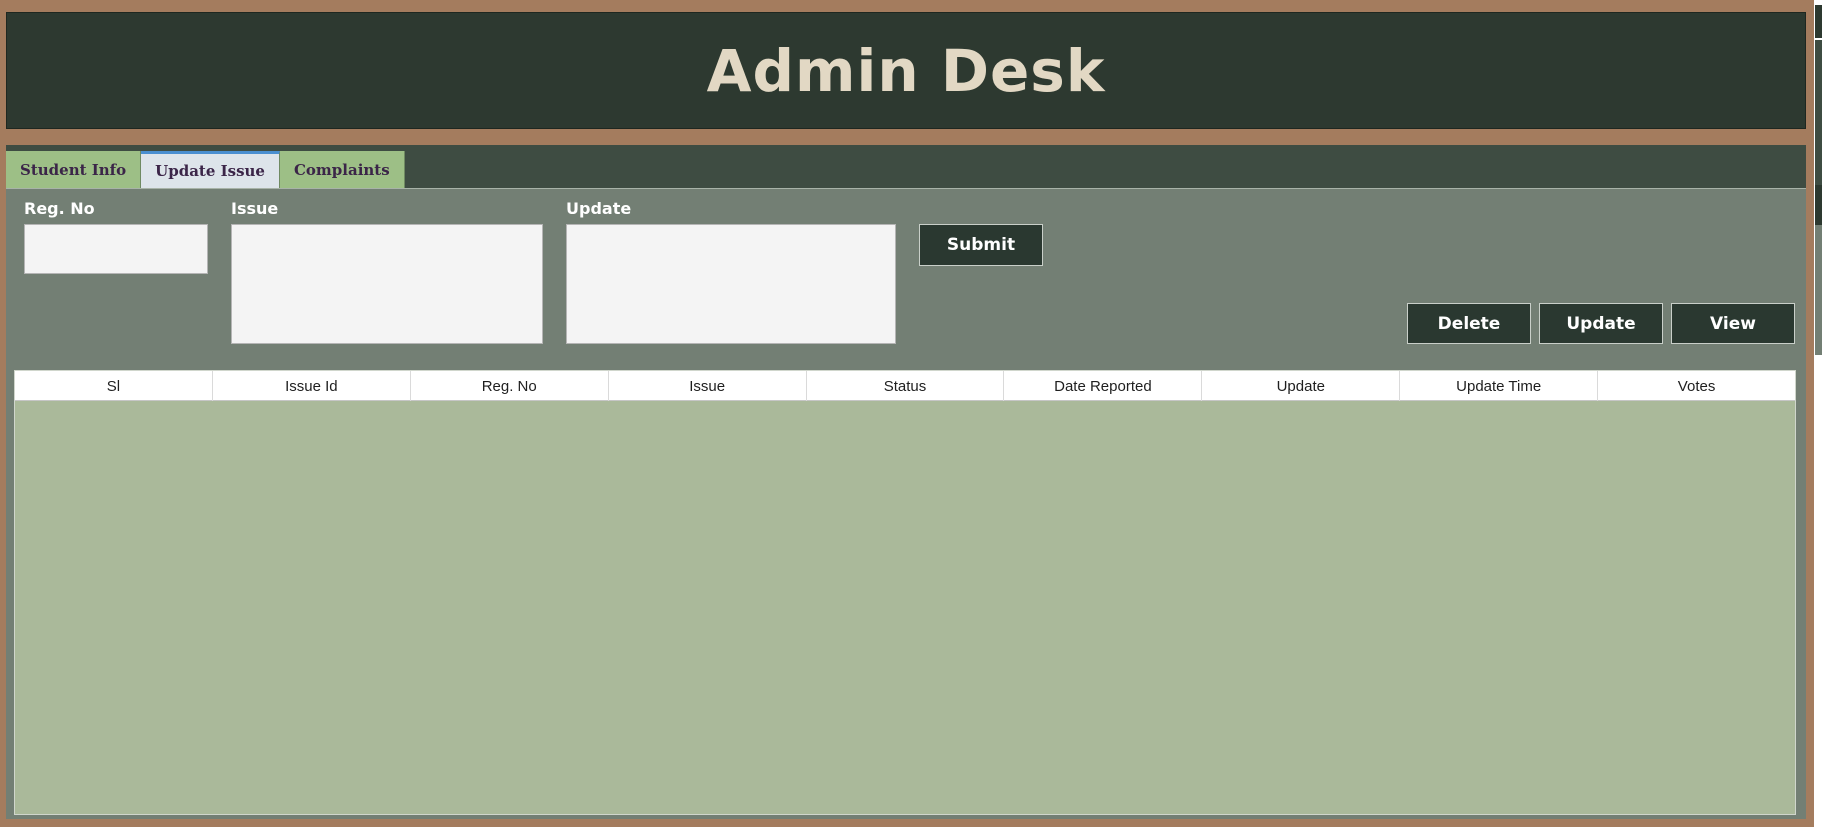 This screenshot has height=827, width=1822. Describe the element at coordinates (1103, 386) in the screenshot. I see `column-header-date-reported: Date Reported` at that location.